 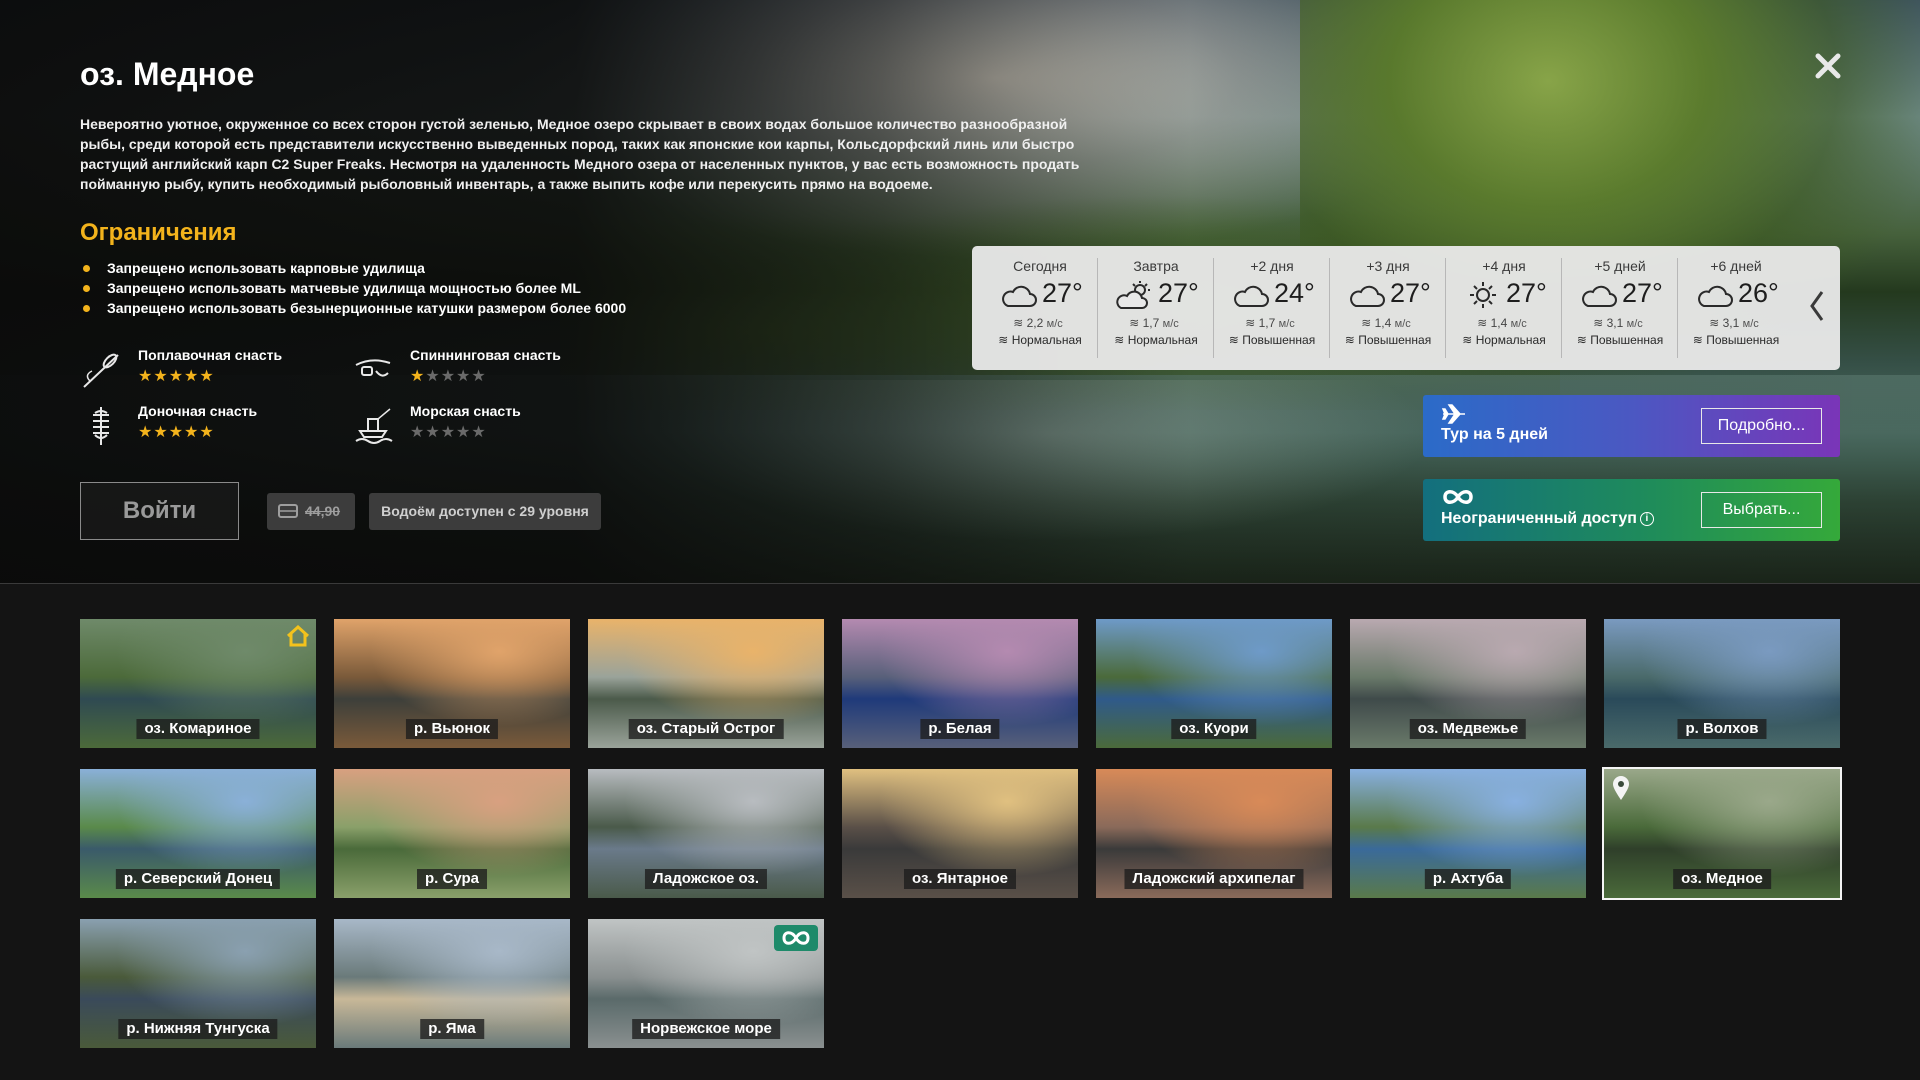 I want to click on bullet-icon, so click(x=86, y=308).